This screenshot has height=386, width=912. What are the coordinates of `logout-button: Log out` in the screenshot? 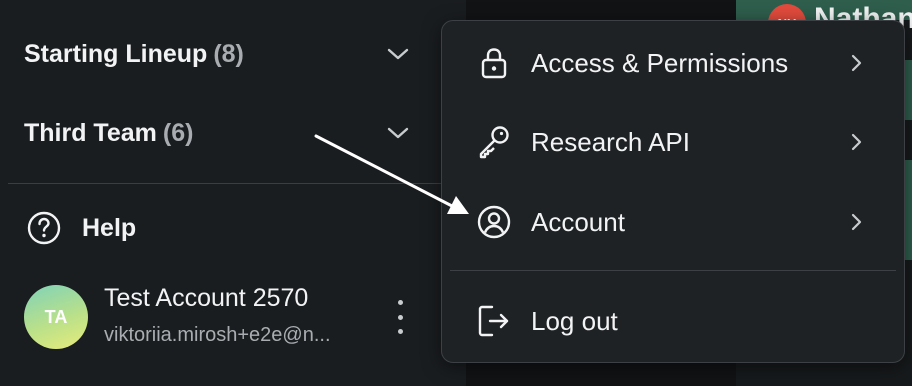 It's located at (673, 321).